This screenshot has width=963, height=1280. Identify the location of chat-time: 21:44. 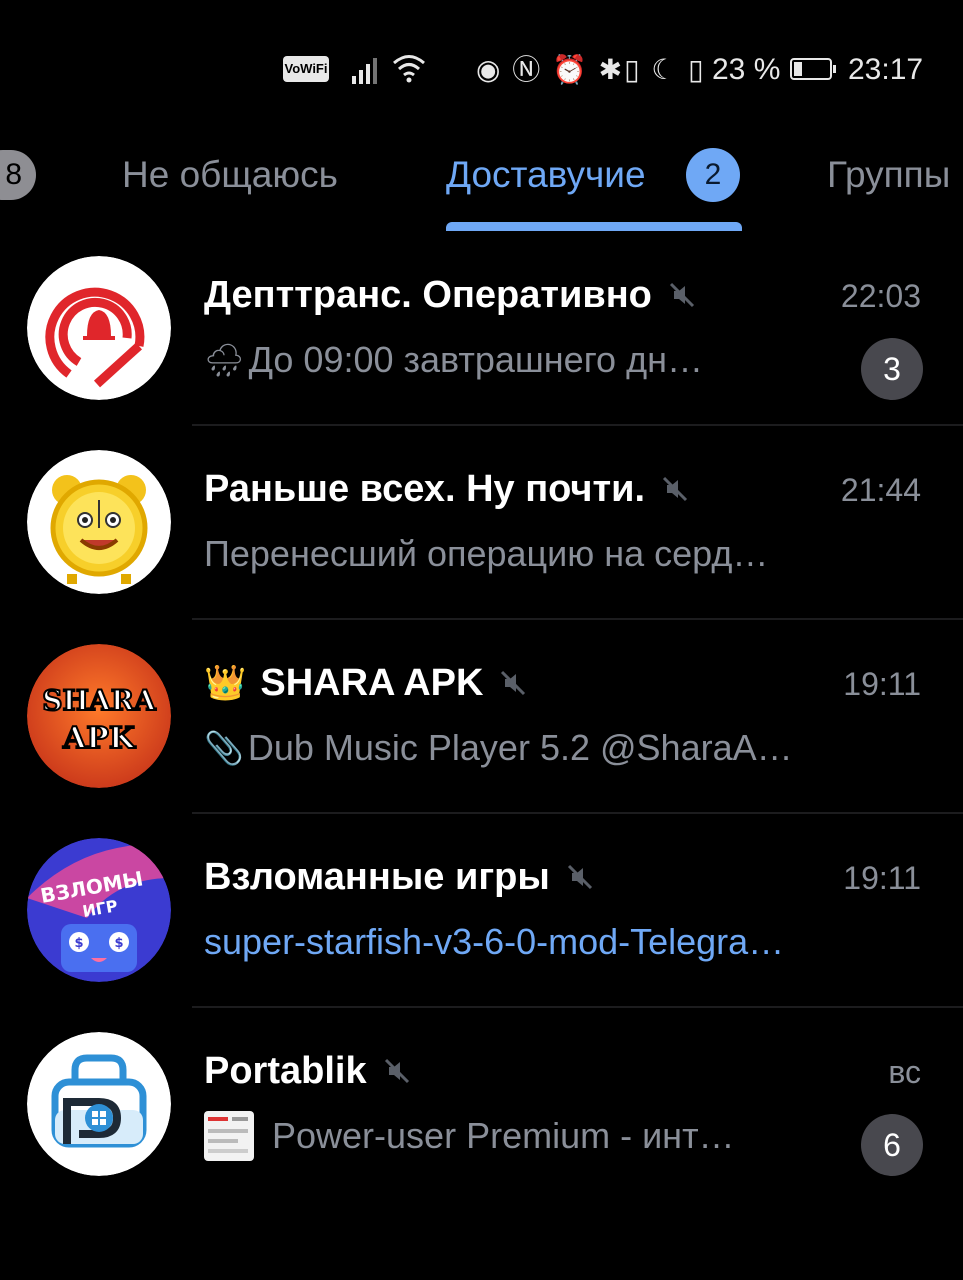
(880, 490).